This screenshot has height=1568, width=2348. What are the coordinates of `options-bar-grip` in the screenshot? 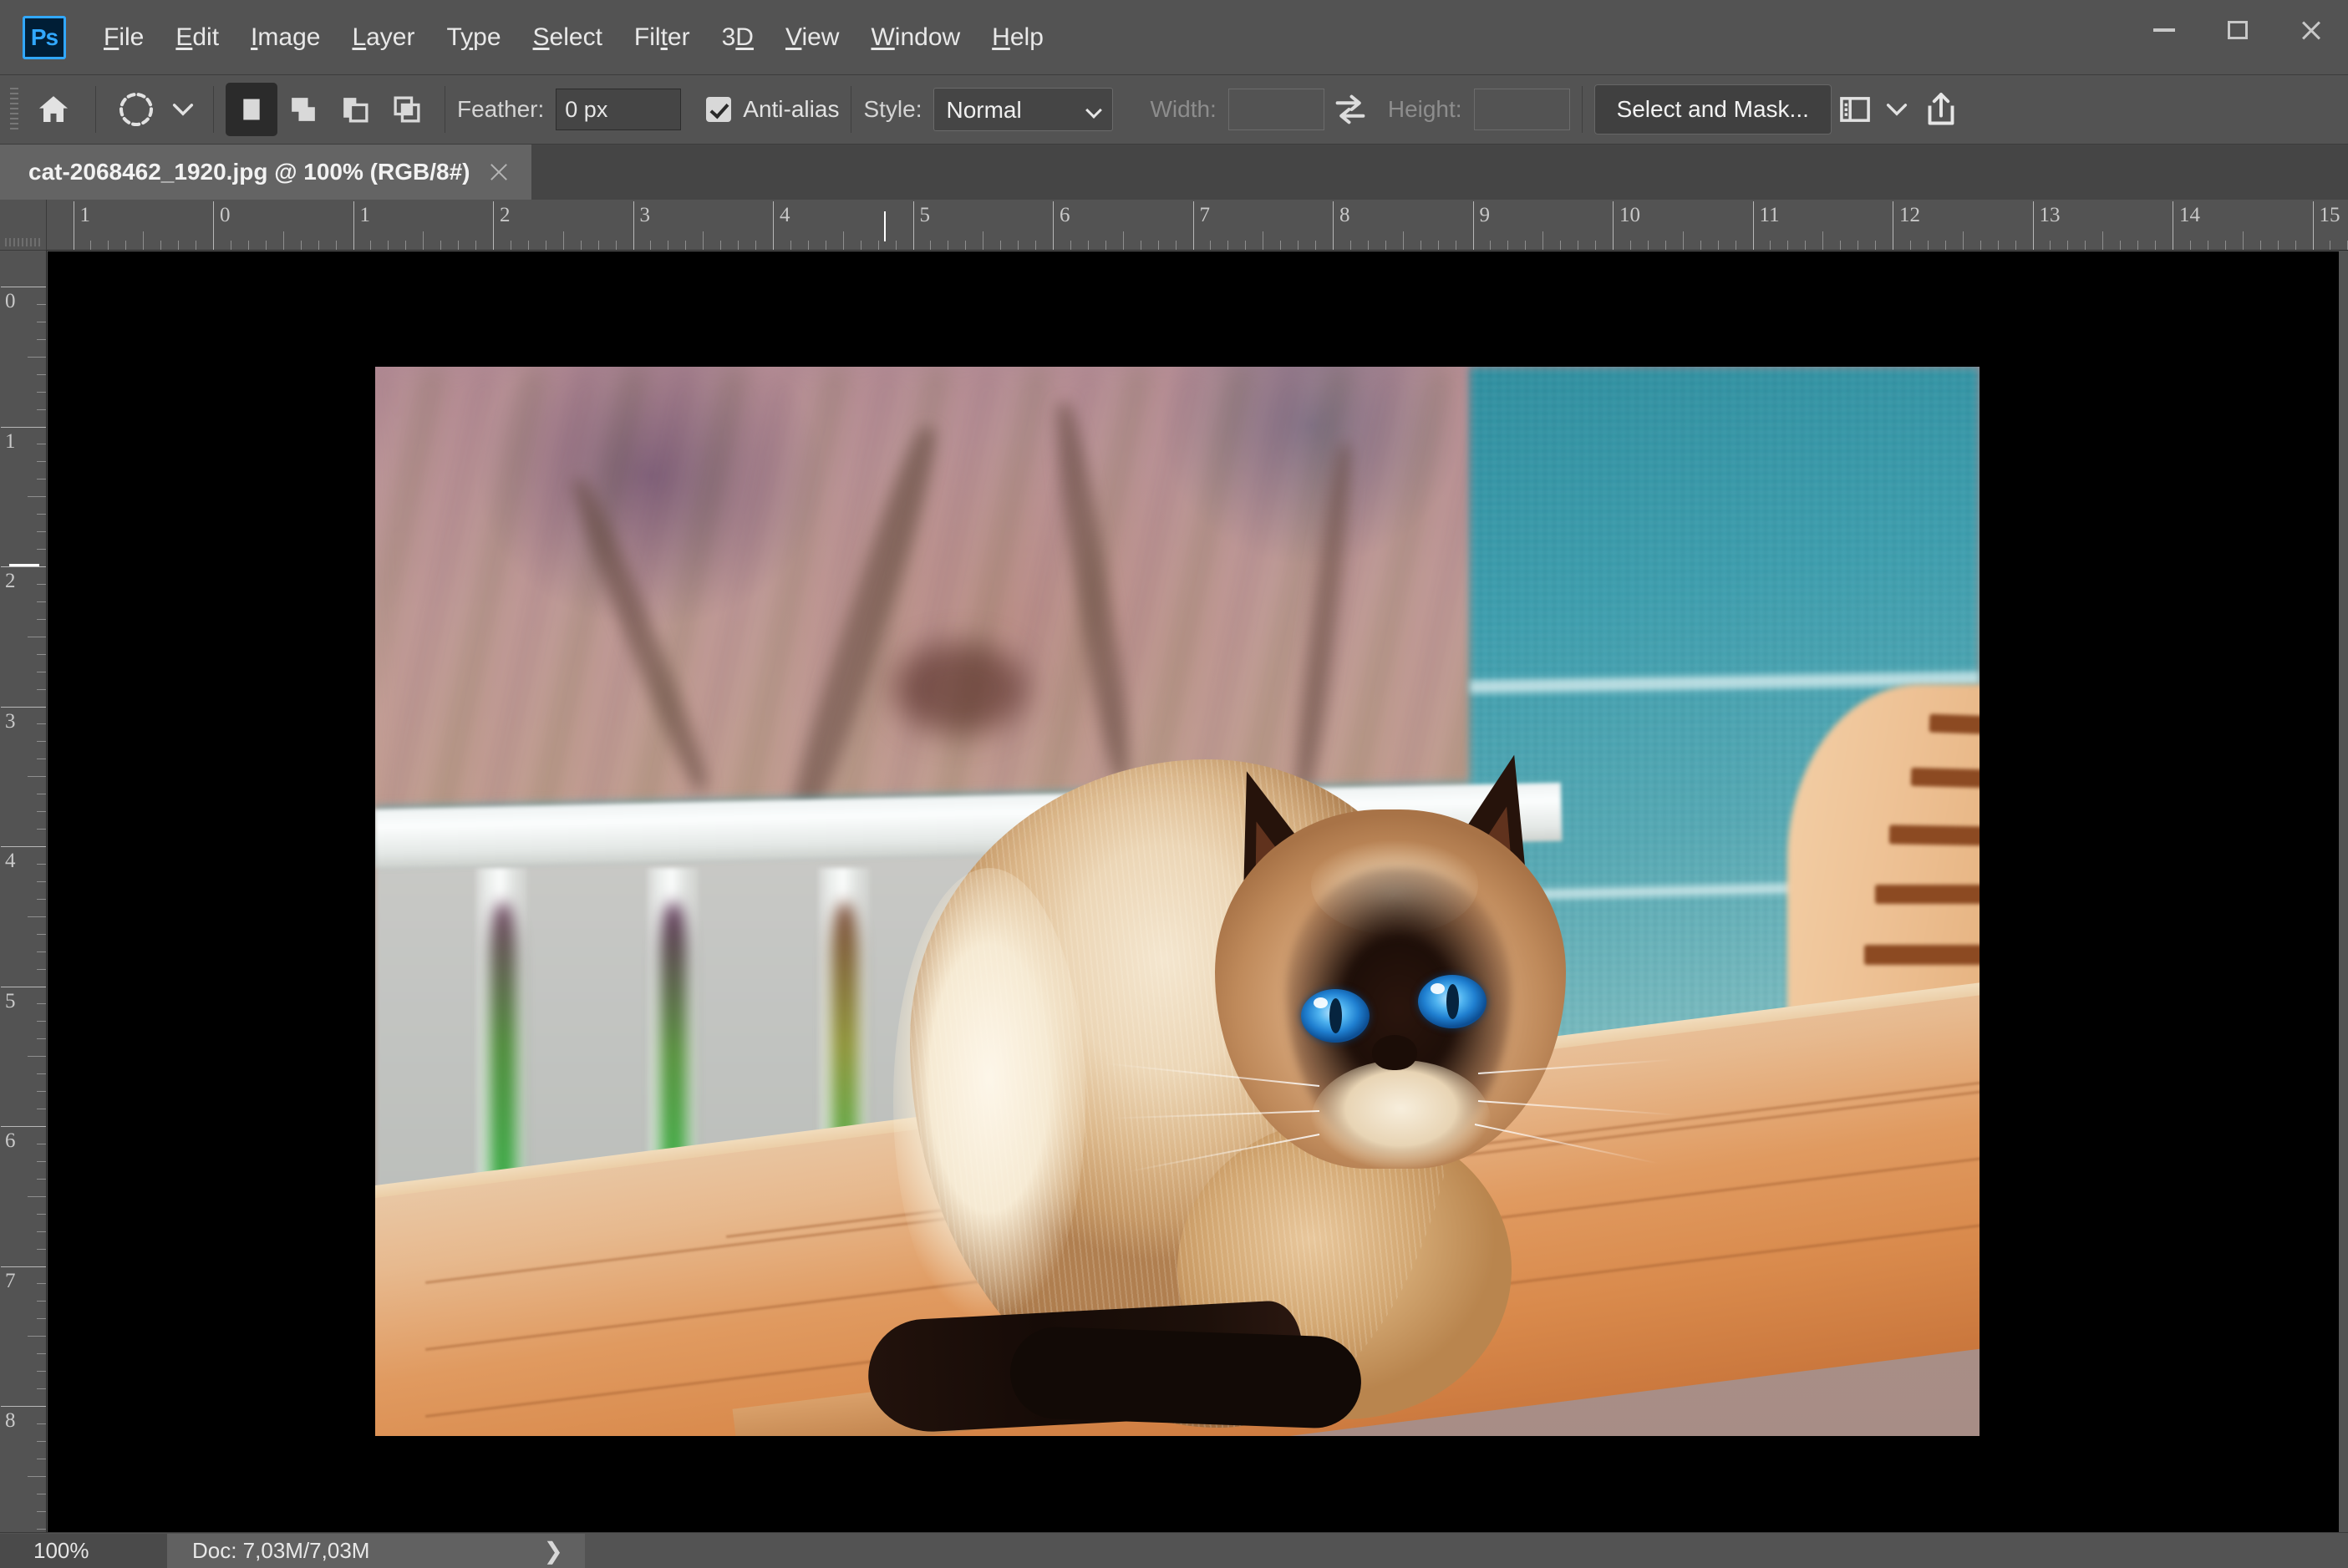 It's located at (14, 110).